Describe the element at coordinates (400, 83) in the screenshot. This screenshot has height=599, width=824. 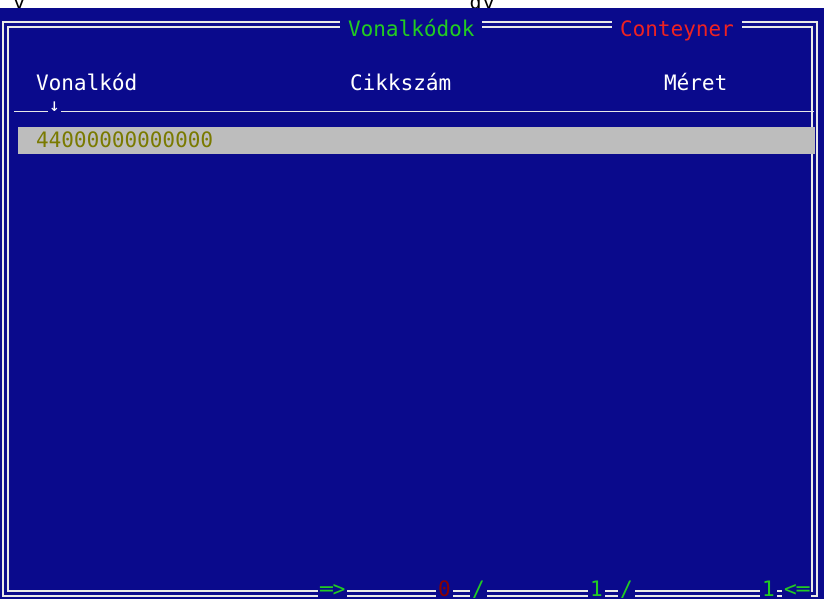
I see `column-header-cikkszam: Cikkszám` at that location.